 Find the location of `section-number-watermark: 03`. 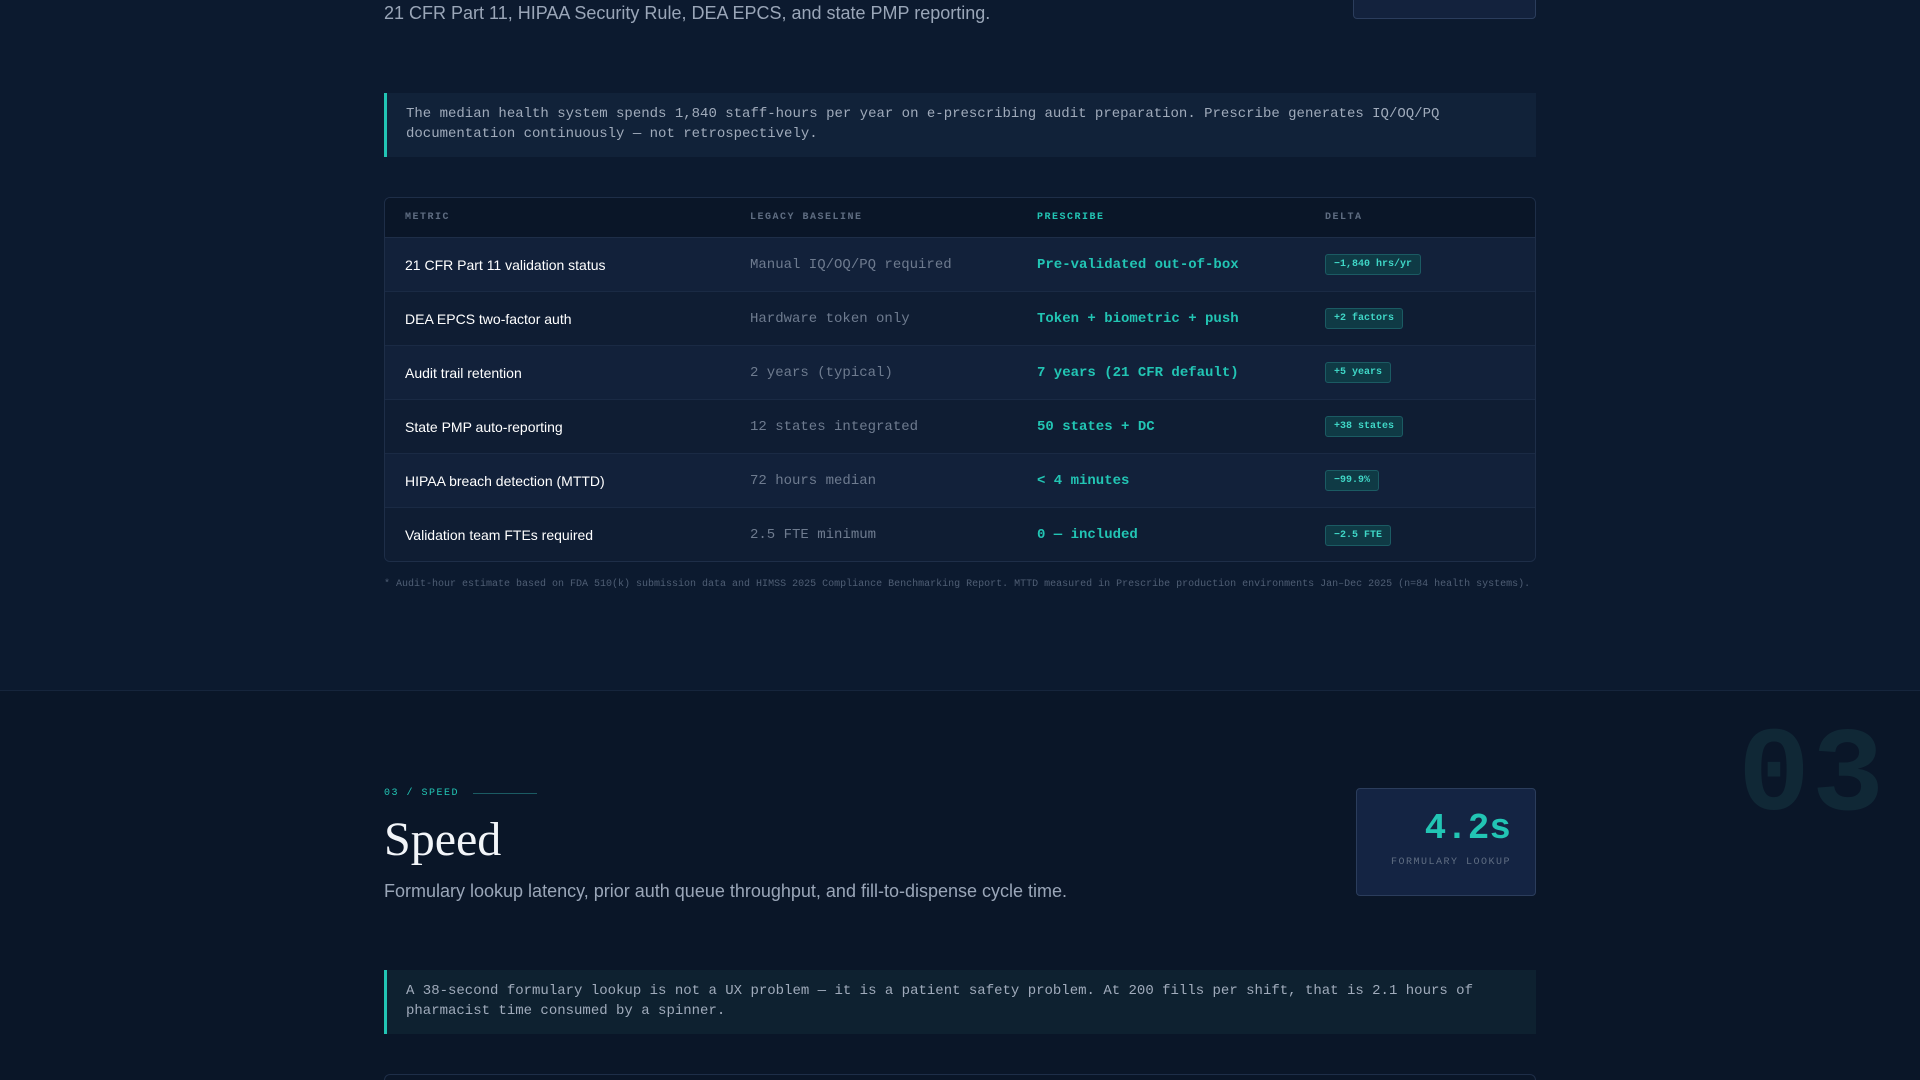

section-number-watermark: 03 is located at coordinates (1812, 778).